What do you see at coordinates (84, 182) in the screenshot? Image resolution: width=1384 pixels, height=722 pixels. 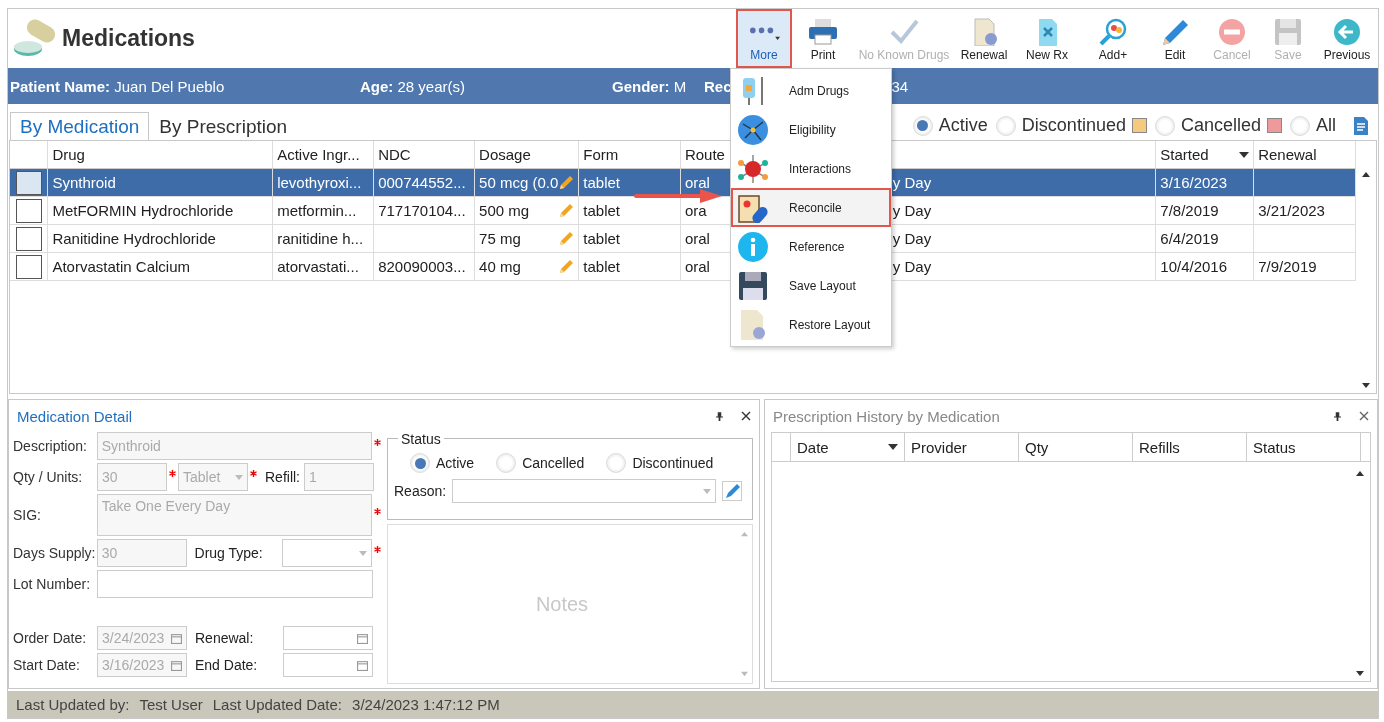 I see `table-cell: Synthroid` at bounding box center [84, 182].